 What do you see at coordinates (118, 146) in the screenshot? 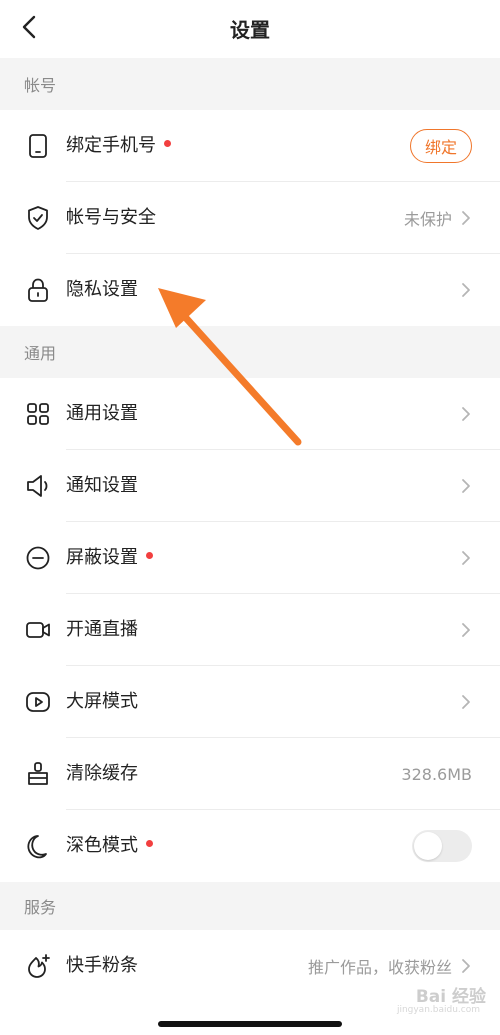
I see `row-label: 绑定手机号` at bounding box center [118, 146].